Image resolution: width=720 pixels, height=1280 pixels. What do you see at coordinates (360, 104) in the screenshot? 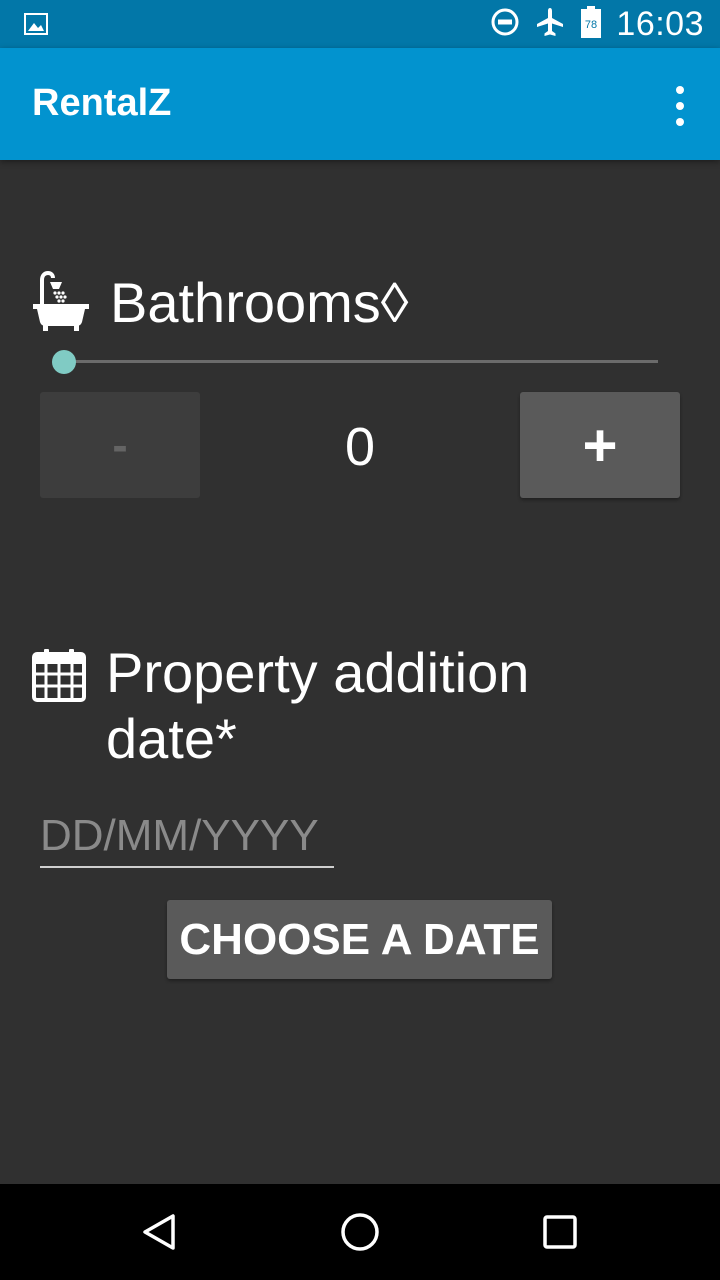
I see `app-bar: RentalZ` at bounding box center [360, 104].